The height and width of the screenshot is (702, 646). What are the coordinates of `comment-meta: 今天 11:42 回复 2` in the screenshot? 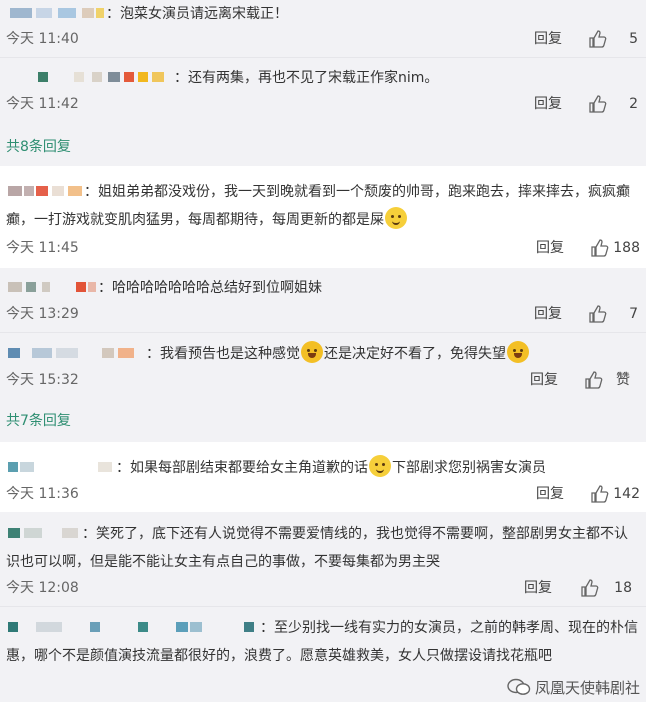 It's located at (322, 104).